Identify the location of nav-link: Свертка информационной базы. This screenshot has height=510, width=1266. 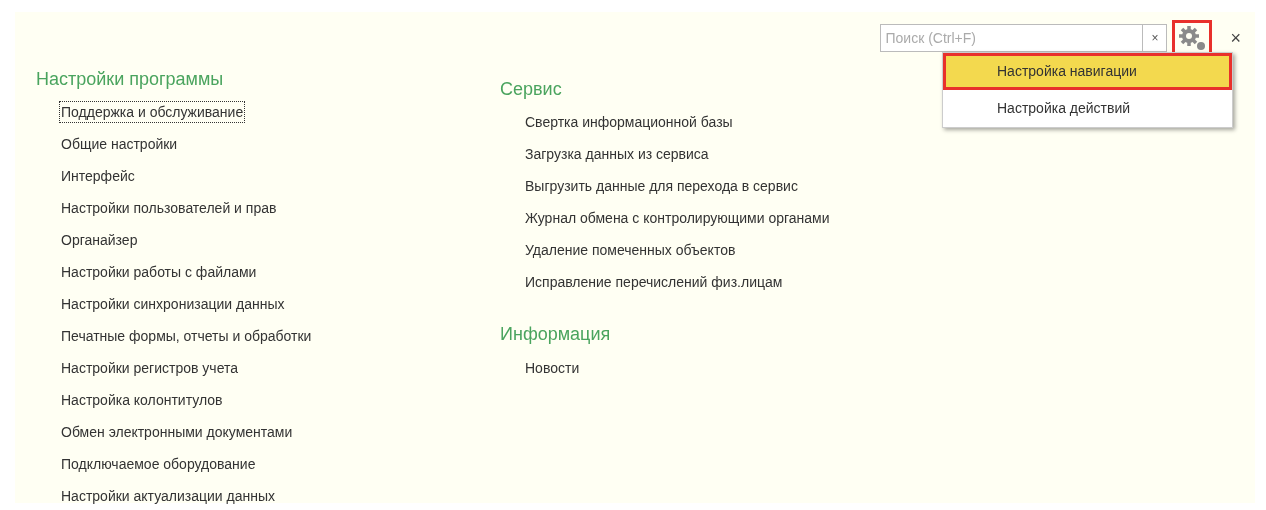
(629, 122).